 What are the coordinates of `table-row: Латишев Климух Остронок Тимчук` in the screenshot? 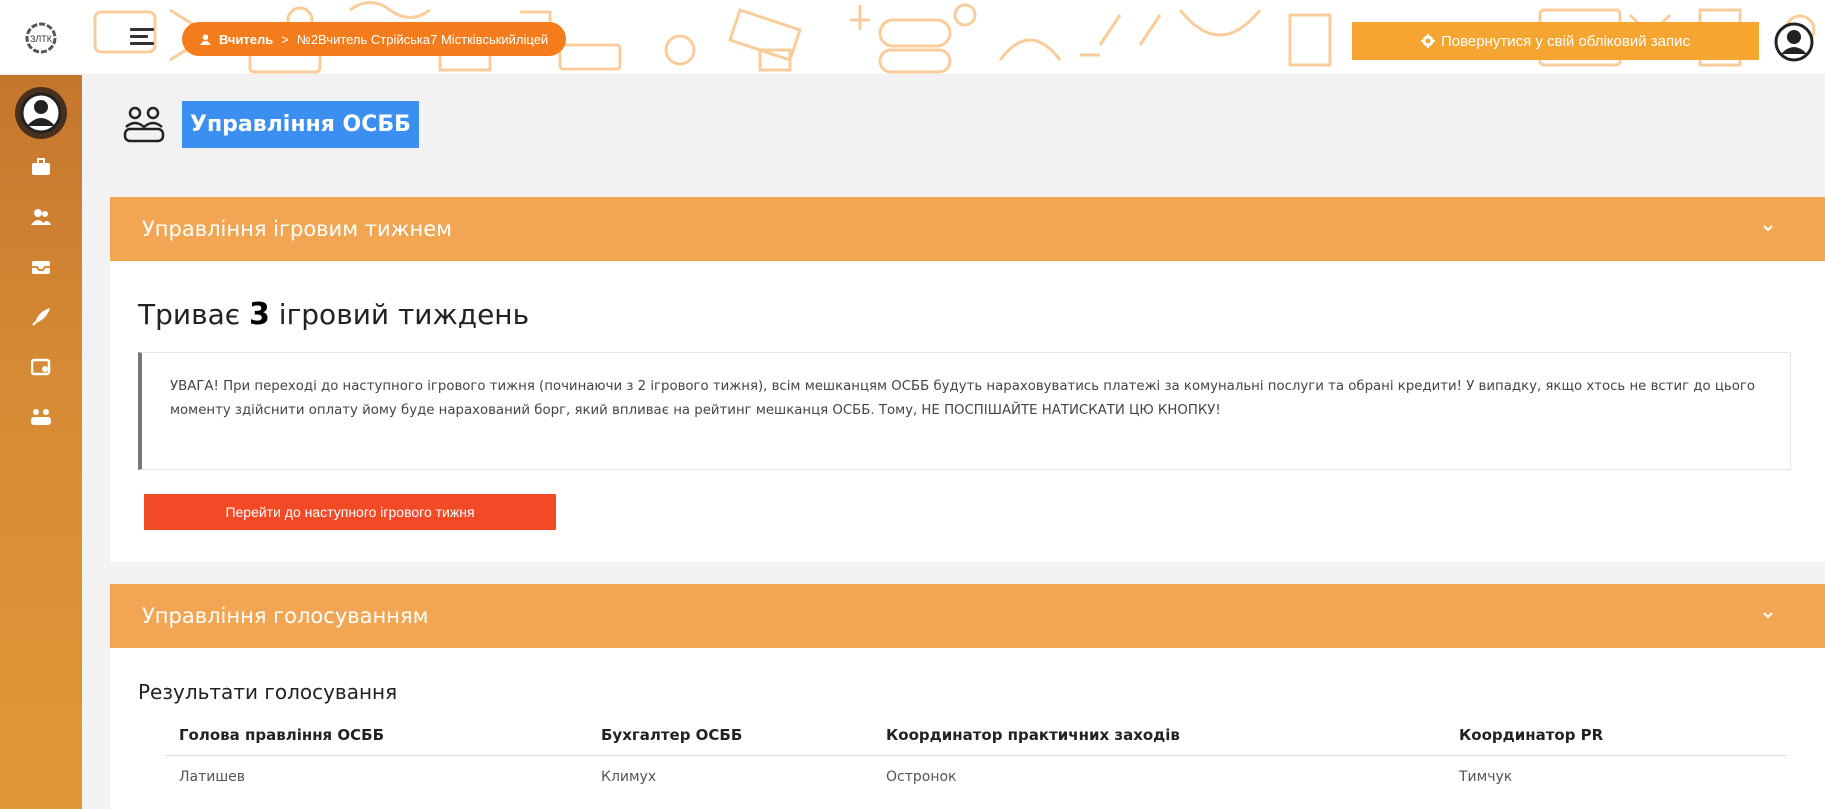 It's located at (976, 777).